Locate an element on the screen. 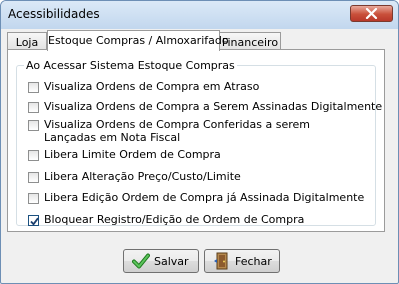 This screenshot has height=284, width=399. door-exit-icon is located at coordinates (222, 261).